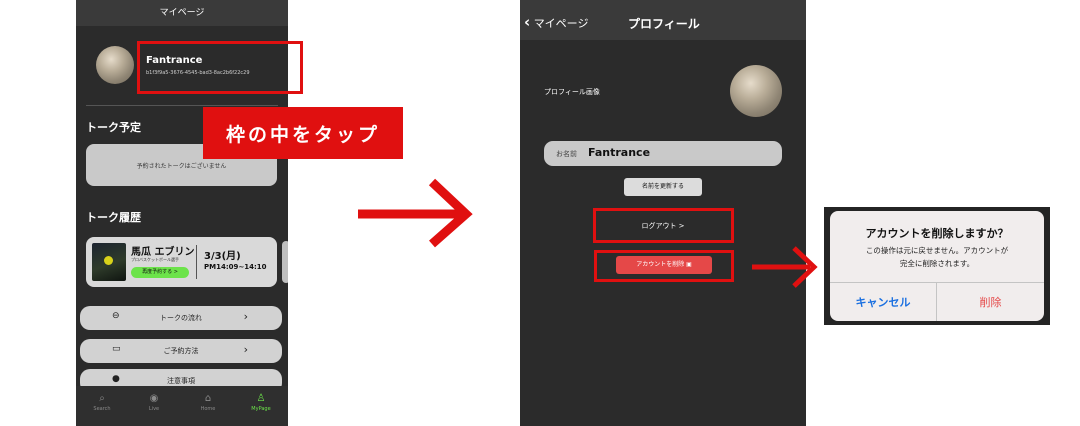  Describe the element at coordinates (113, 217) in the screenshot. I see `talk-history-title: トーク履歴` at that location.